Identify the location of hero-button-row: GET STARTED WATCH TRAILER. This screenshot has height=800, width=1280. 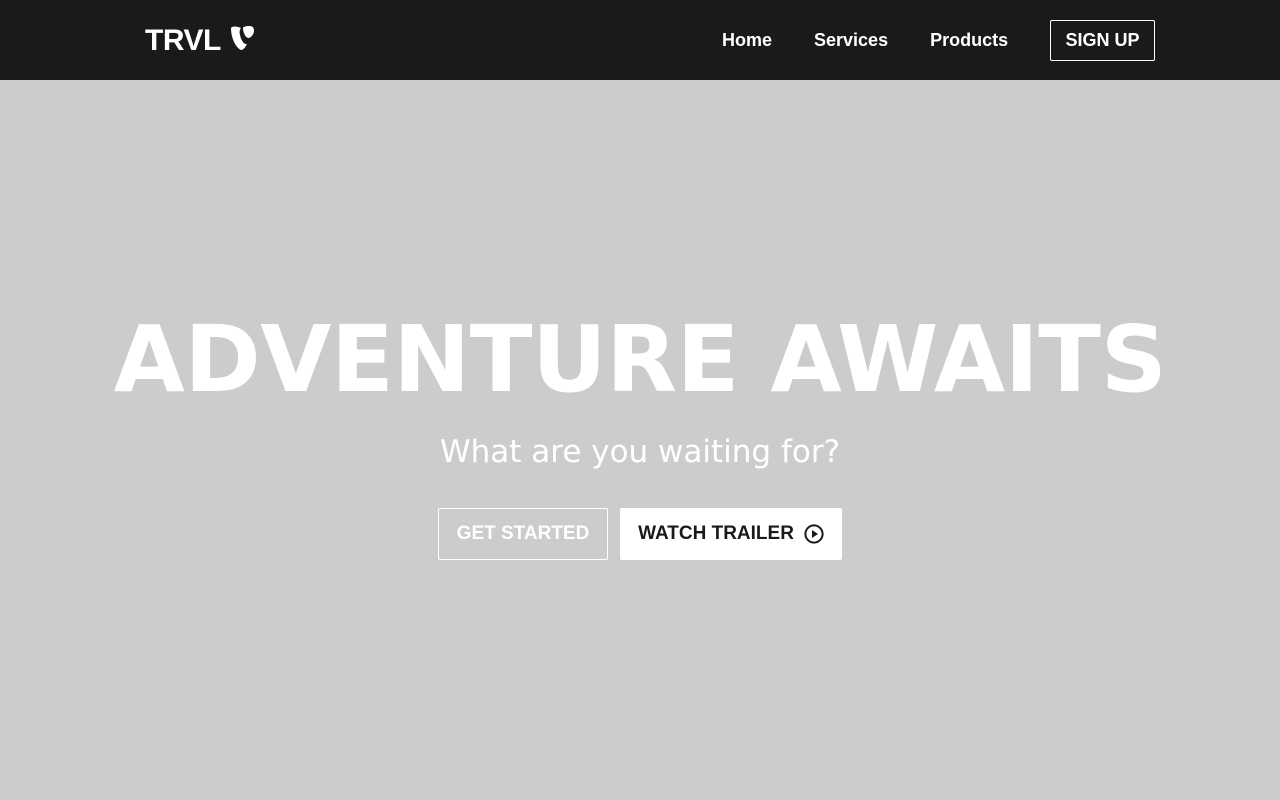
(640, 534).